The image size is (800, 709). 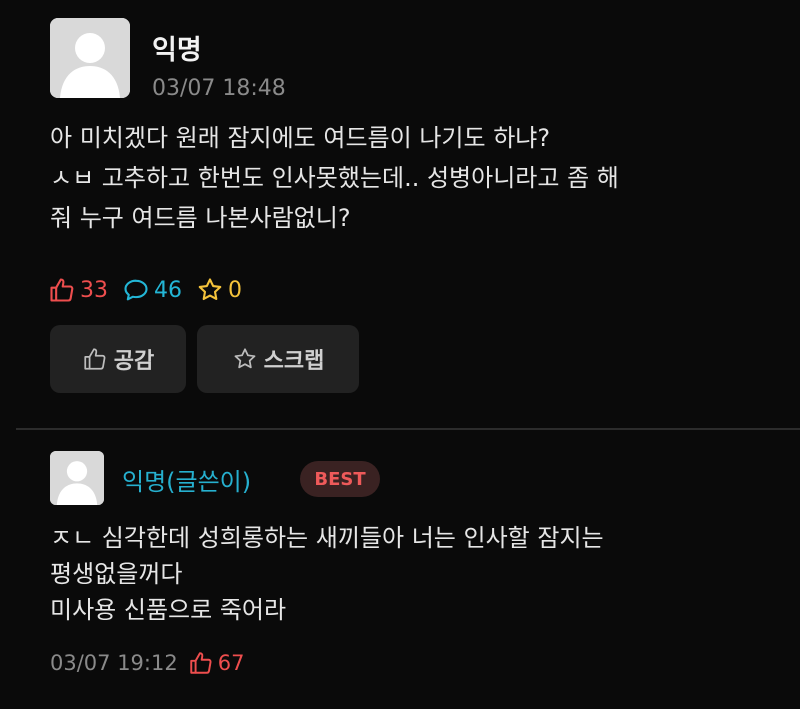 I want to click on comment-like-button: 67, so click(x=216, y=663).